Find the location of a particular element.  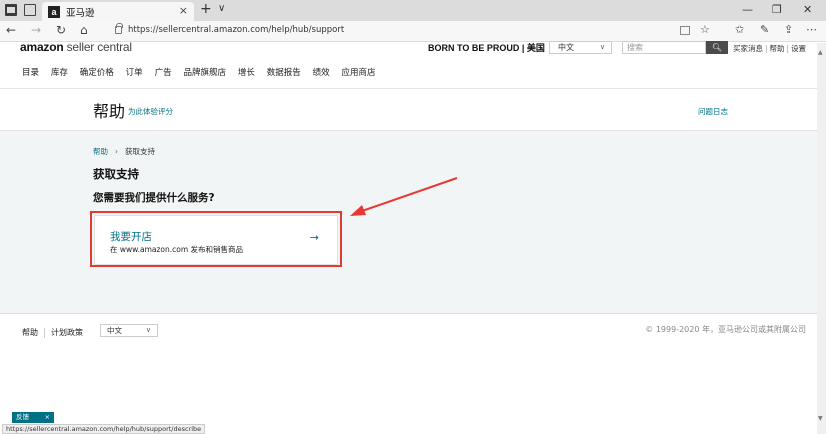

restore-icon: ❐ is located at coordinates (777, 9).